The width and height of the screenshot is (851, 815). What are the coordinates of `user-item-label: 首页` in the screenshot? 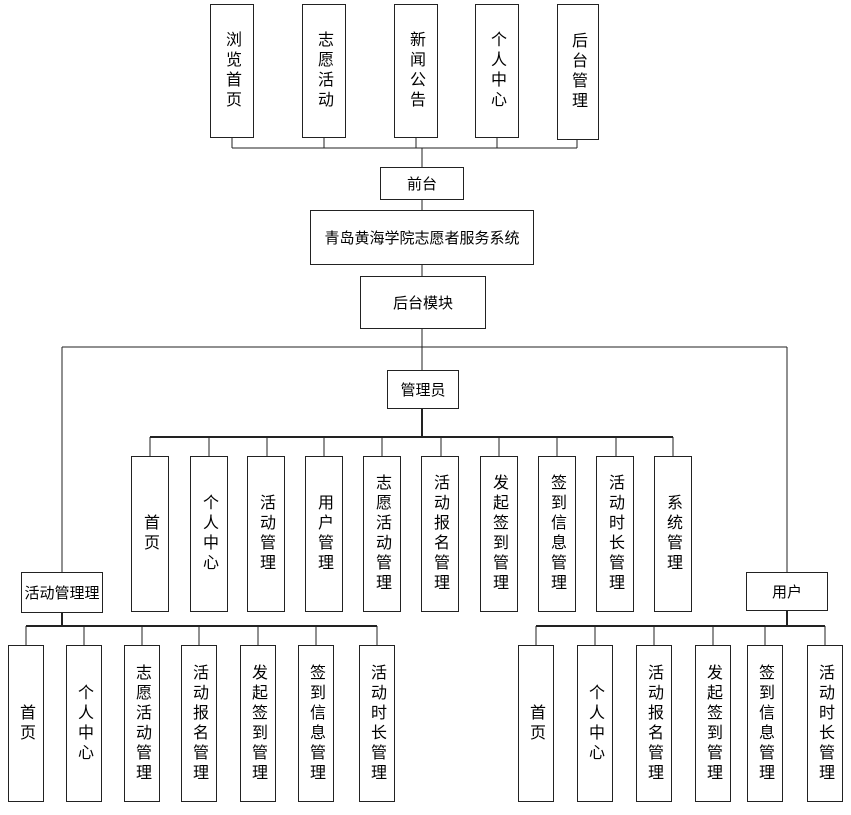 It's located at (536, 723).